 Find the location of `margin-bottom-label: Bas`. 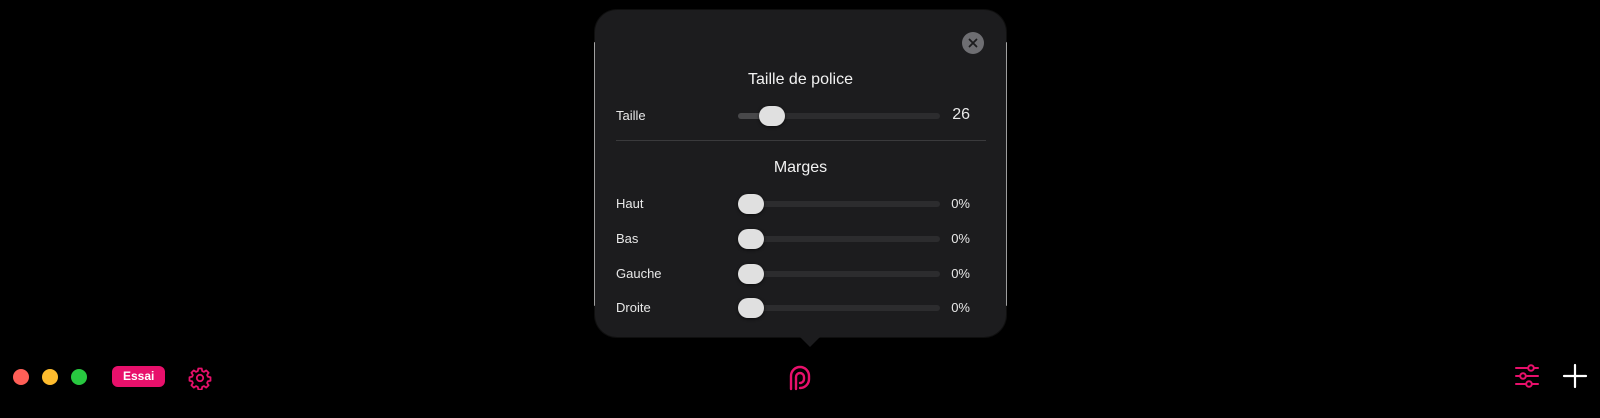

margin-bottom-label: Bas is located at coordinates (627, 238).